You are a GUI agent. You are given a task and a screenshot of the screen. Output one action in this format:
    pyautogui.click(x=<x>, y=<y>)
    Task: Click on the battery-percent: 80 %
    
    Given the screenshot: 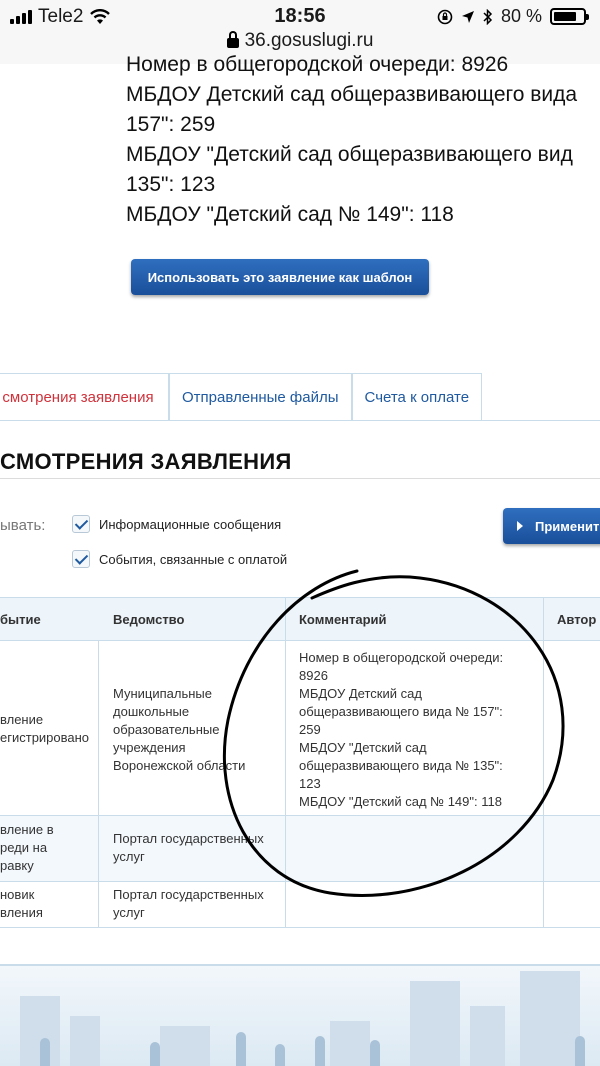 What is the action you would take?
    pyautogui.click(x=521, y=16)
    